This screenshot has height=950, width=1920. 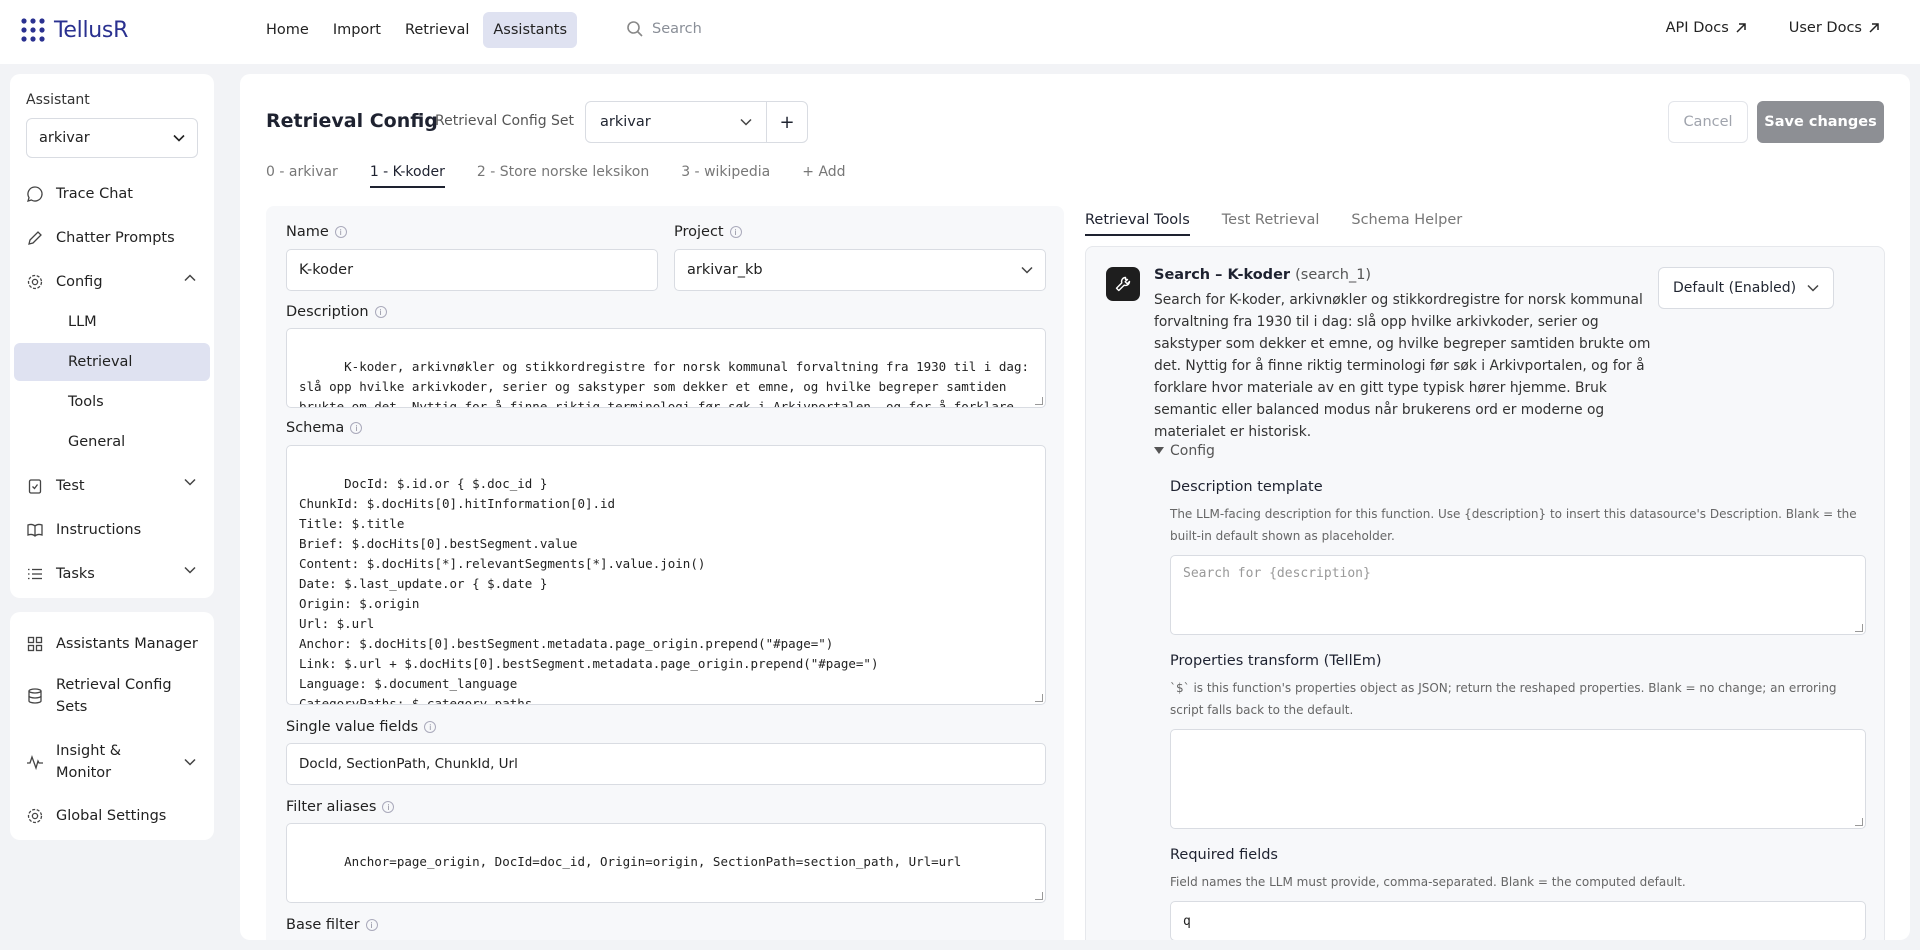 I want to click on save-button: Save changes, so click(x=1820, y=122).